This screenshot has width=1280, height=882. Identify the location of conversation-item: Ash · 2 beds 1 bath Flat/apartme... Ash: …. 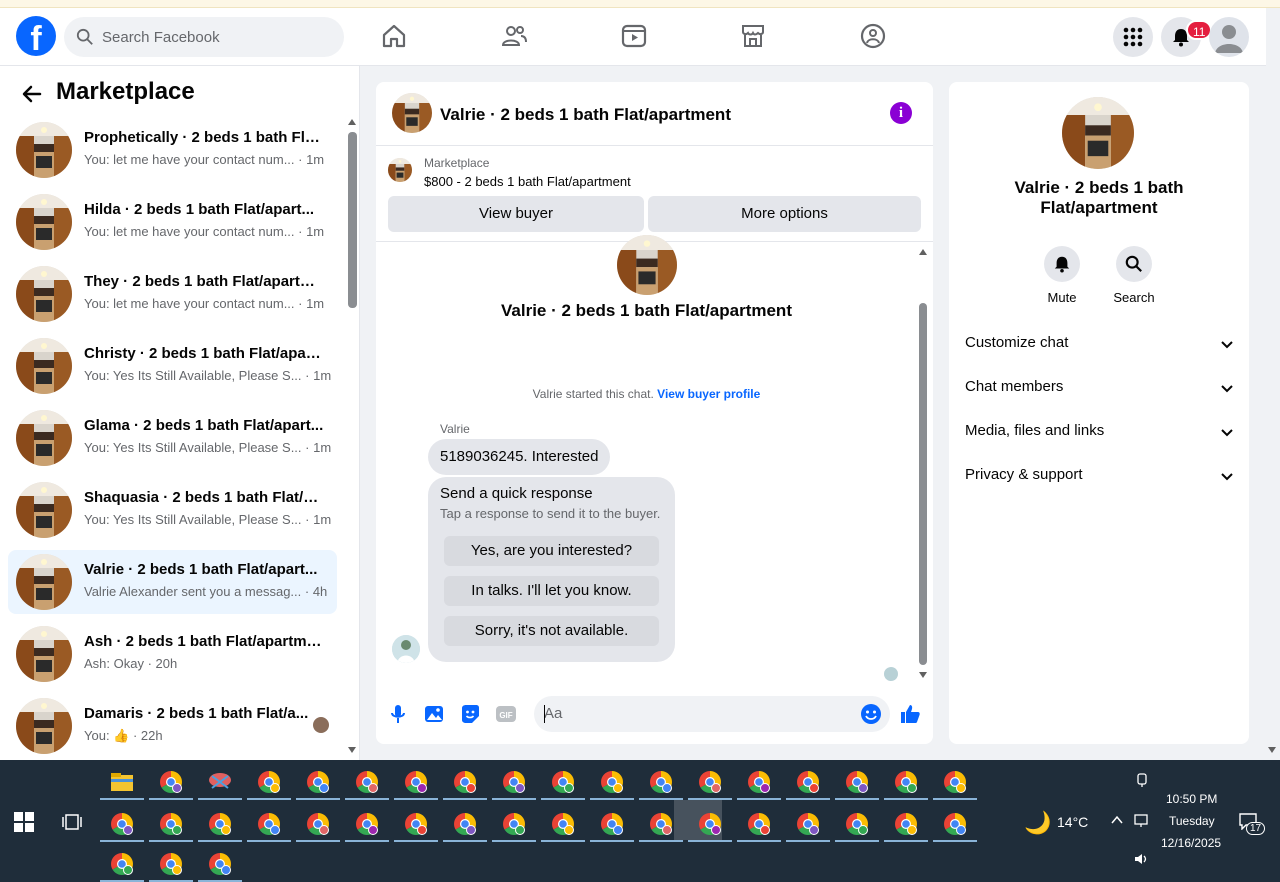
(172, 654).